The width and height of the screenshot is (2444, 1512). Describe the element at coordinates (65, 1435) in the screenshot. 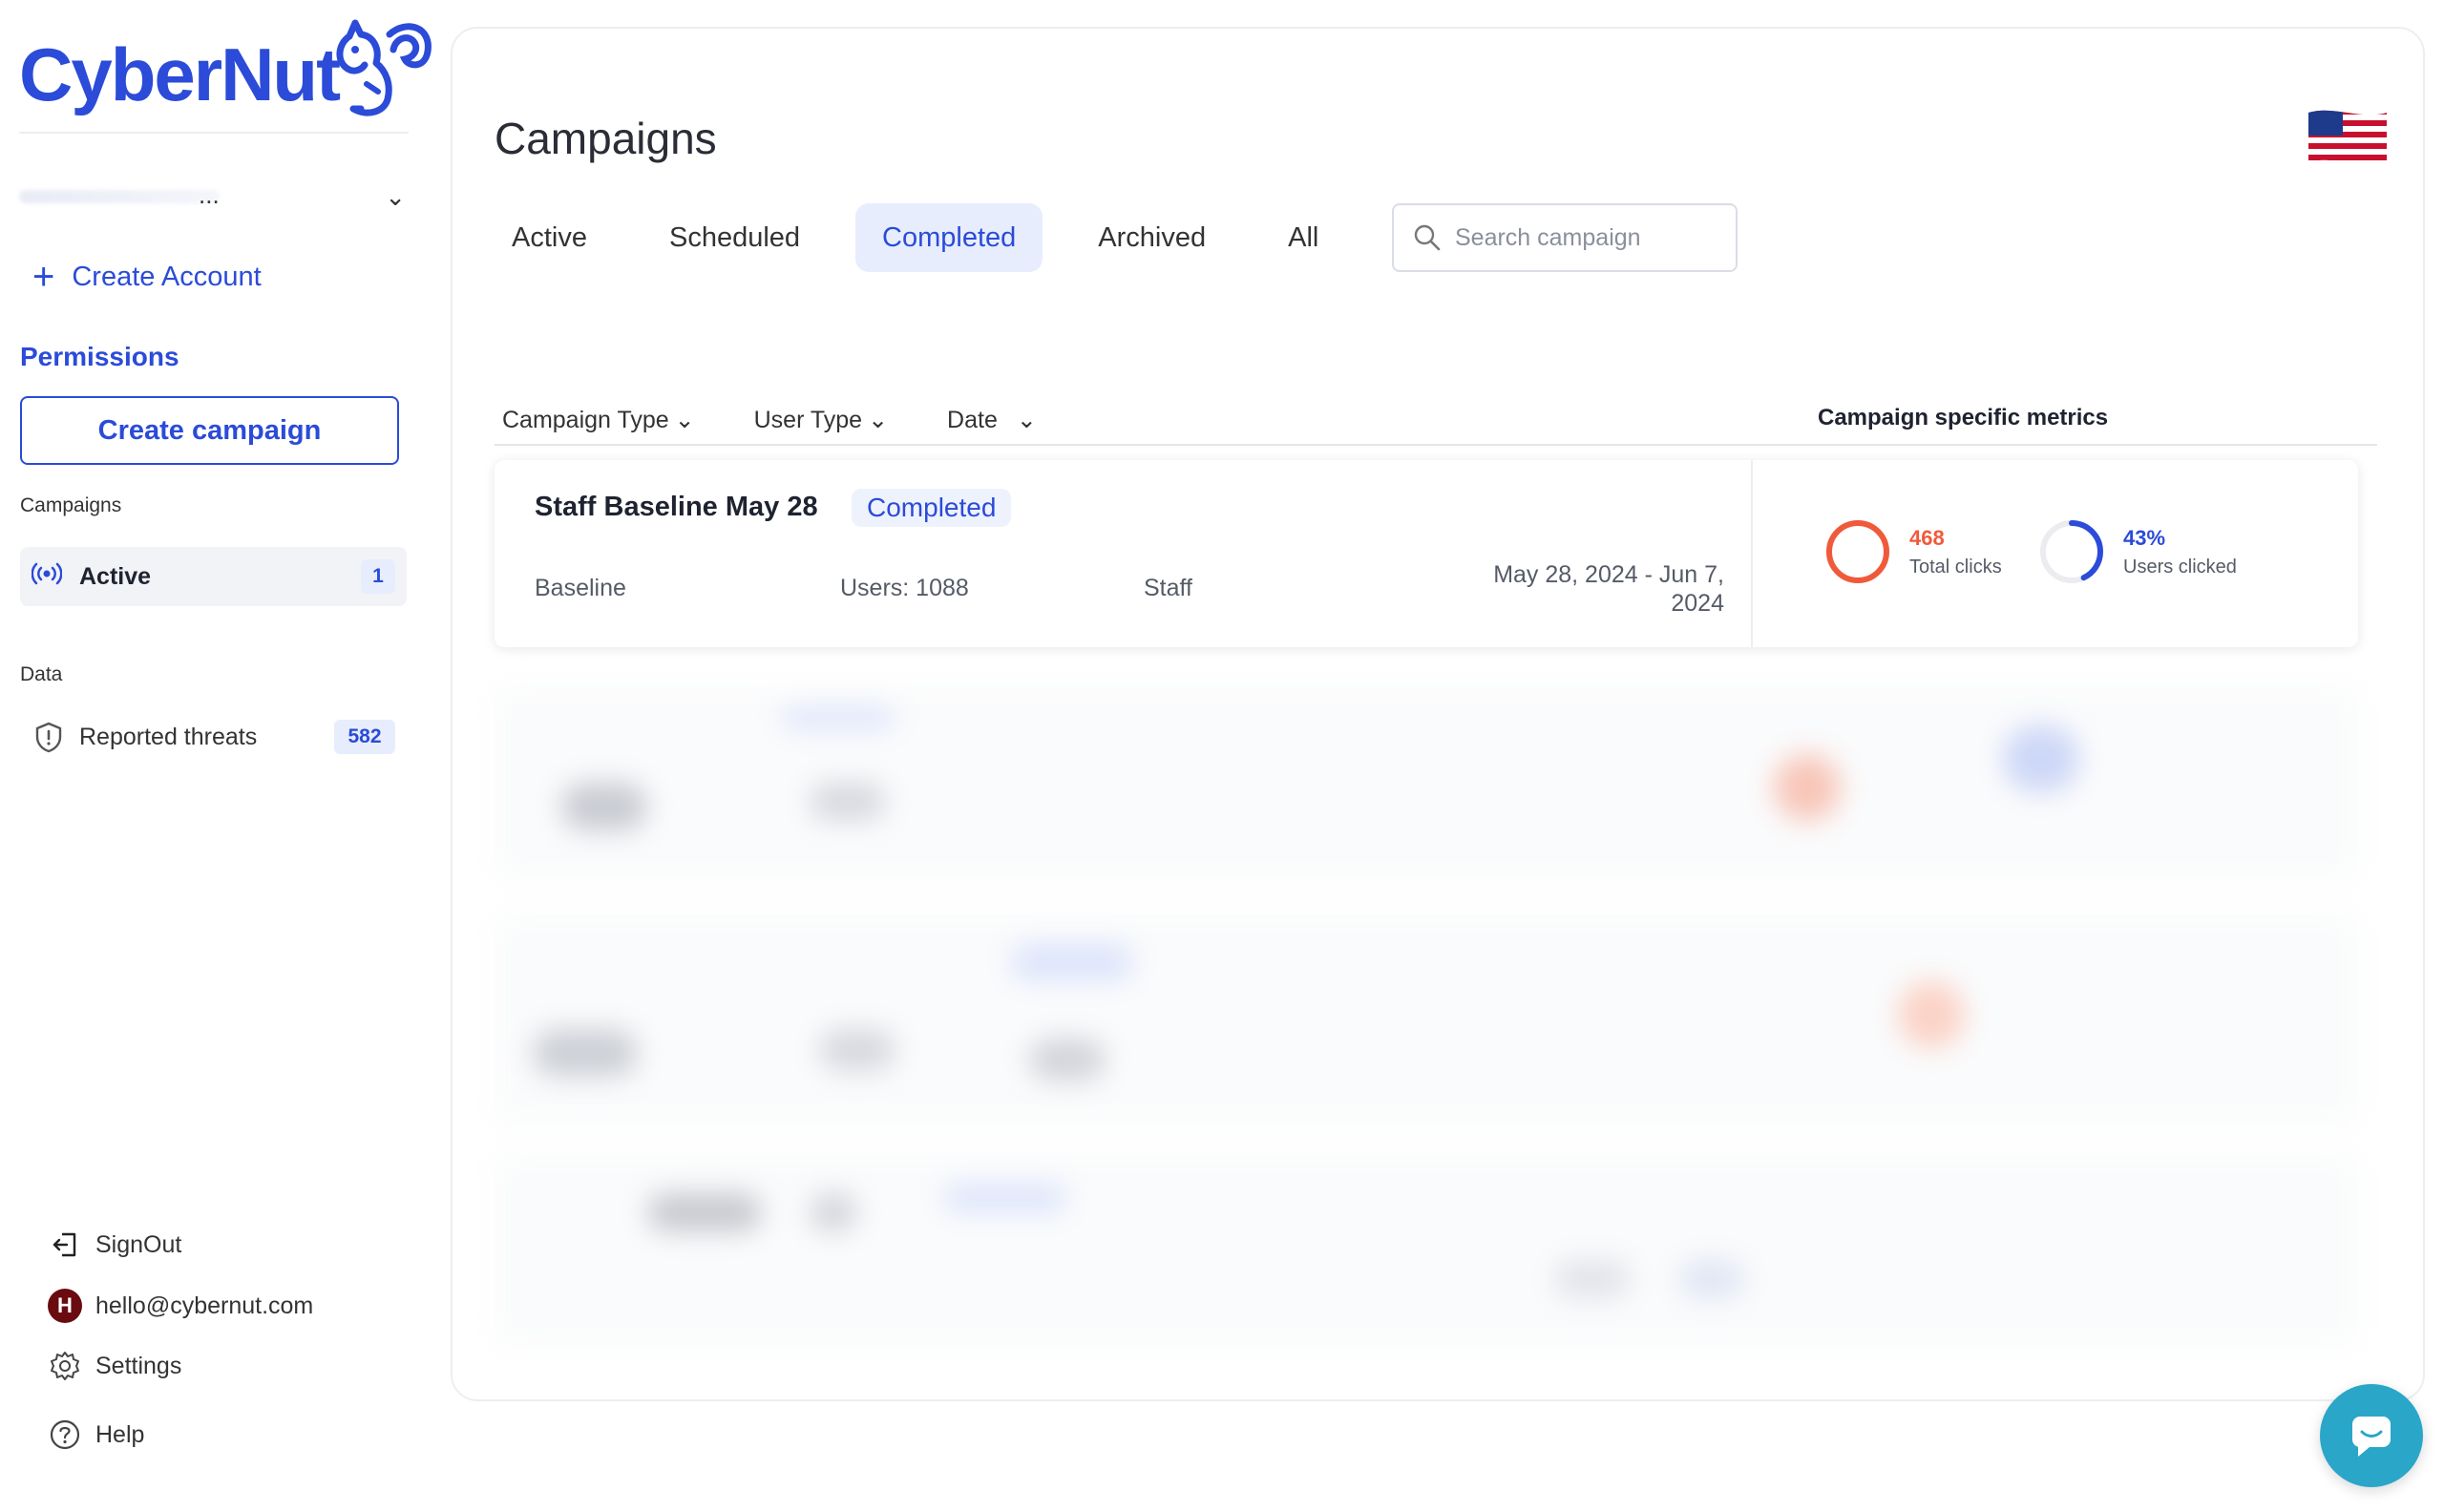

I see `help-circle-icon` at that location.